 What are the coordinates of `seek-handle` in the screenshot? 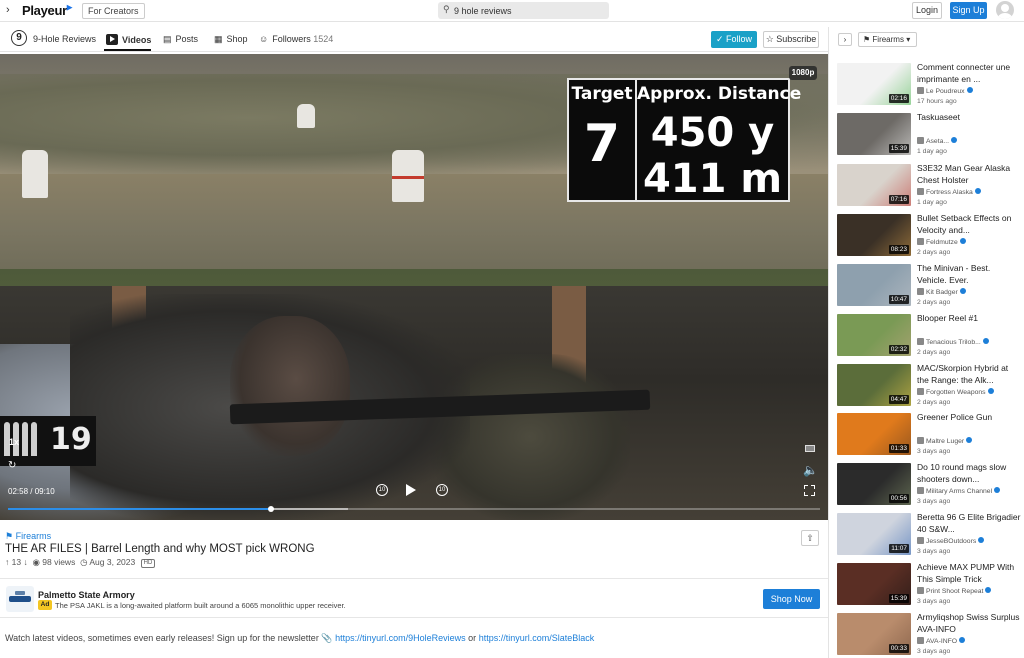 It's located at (270, 509).